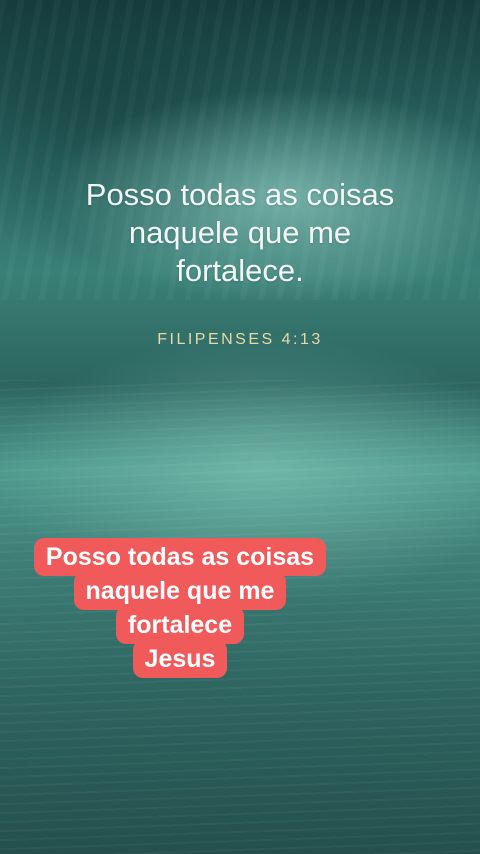 This screenshot has height=854, width=480. Describe the element at coordinates (240, 270) in the screenshot. I see `verse-line: fortalece.` at that location.